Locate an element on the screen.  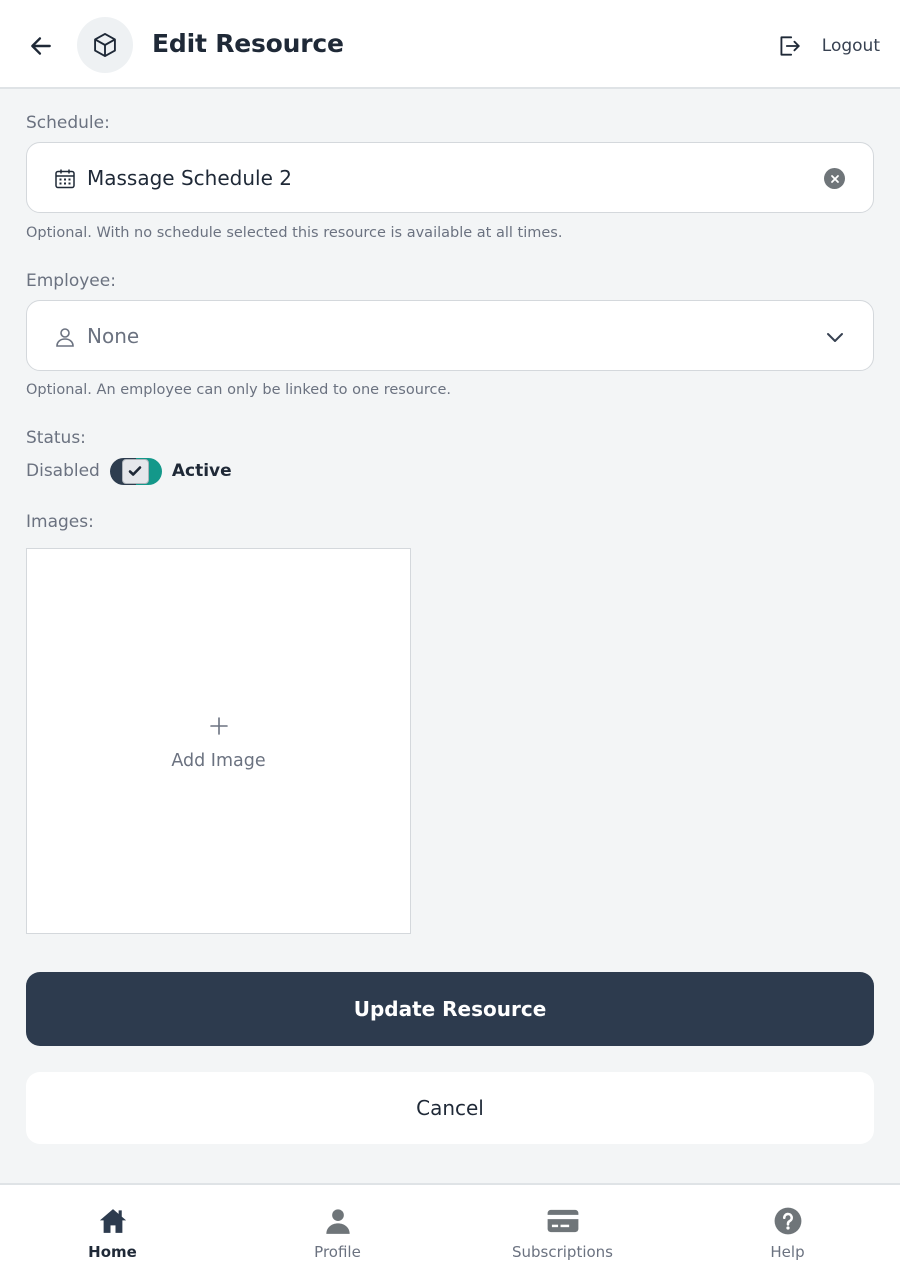
toggle-knob is located at coordinates (135, 471).